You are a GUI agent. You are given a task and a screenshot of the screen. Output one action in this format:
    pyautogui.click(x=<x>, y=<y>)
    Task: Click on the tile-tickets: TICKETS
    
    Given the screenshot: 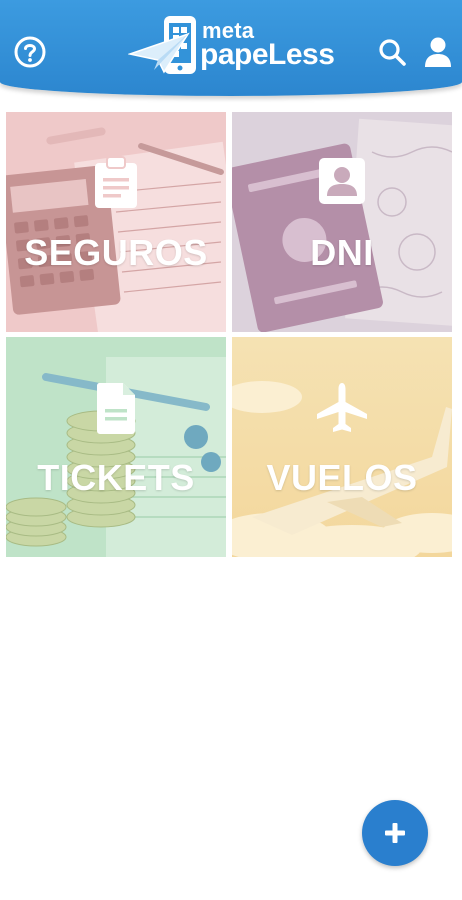 What is the action you would take?
    pyautogui.click(x=116, y=447)
    